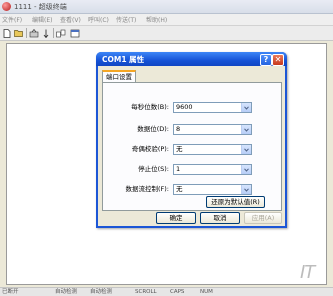  Describe the element at coordinates (212, 129) in the screenshot. I see `data-bits-select: 8` at that location.